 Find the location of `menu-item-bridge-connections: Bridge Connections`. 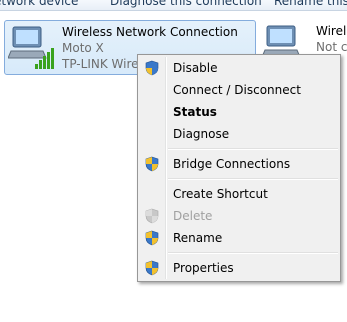

menu-item-bridge-connections: Bridge Connections is located at coordinates (239, 164).